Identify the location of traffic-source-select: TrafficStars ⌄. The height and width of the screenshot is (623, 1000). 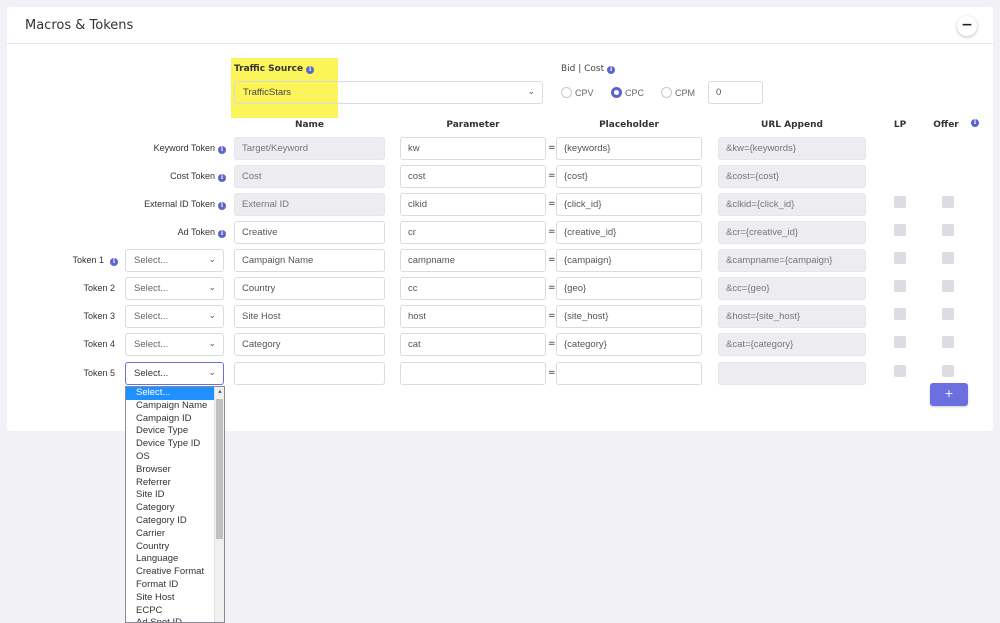
(388, 92).